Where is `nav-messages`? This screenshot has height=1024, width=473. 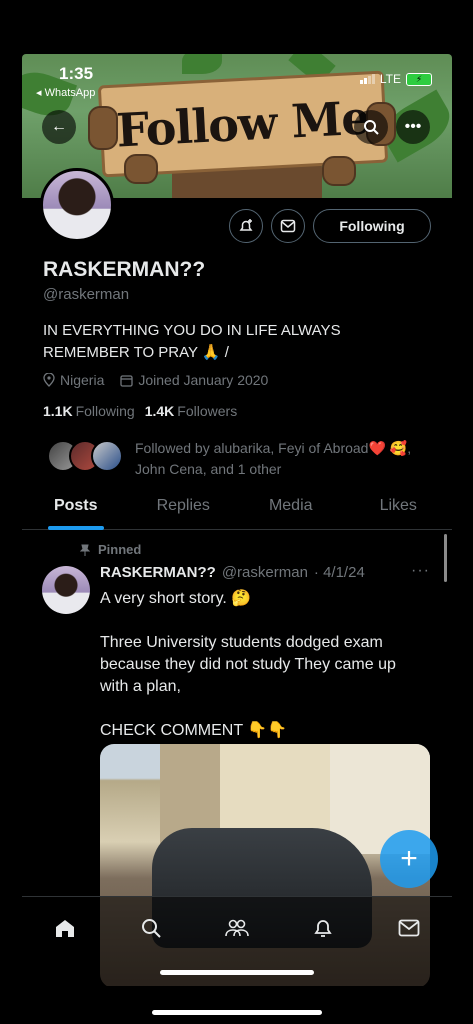
nav-messages is located at coordinates (409, 928).